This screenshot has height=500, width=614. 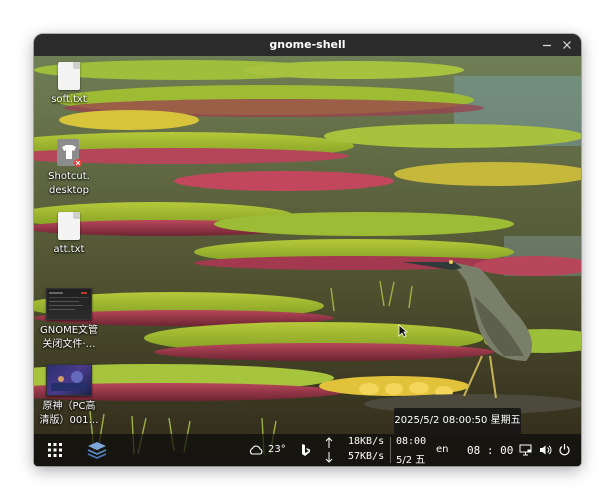 I want to click on mouse-cursor-icon, so click(x=403, y=331).